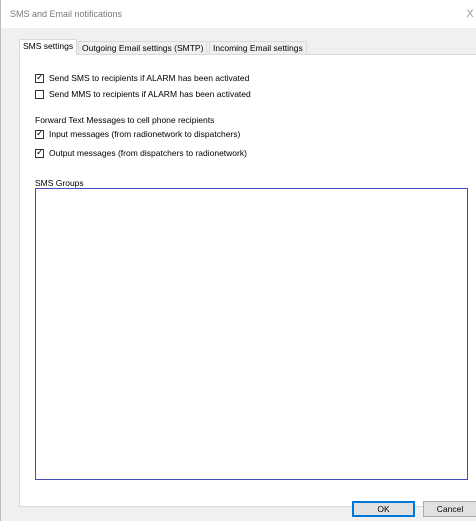  What do you see at coordinates (238, 14) in the screenshot?
I see `title-bar: SMS and Email notifications X` at bounding box center [238, 14].